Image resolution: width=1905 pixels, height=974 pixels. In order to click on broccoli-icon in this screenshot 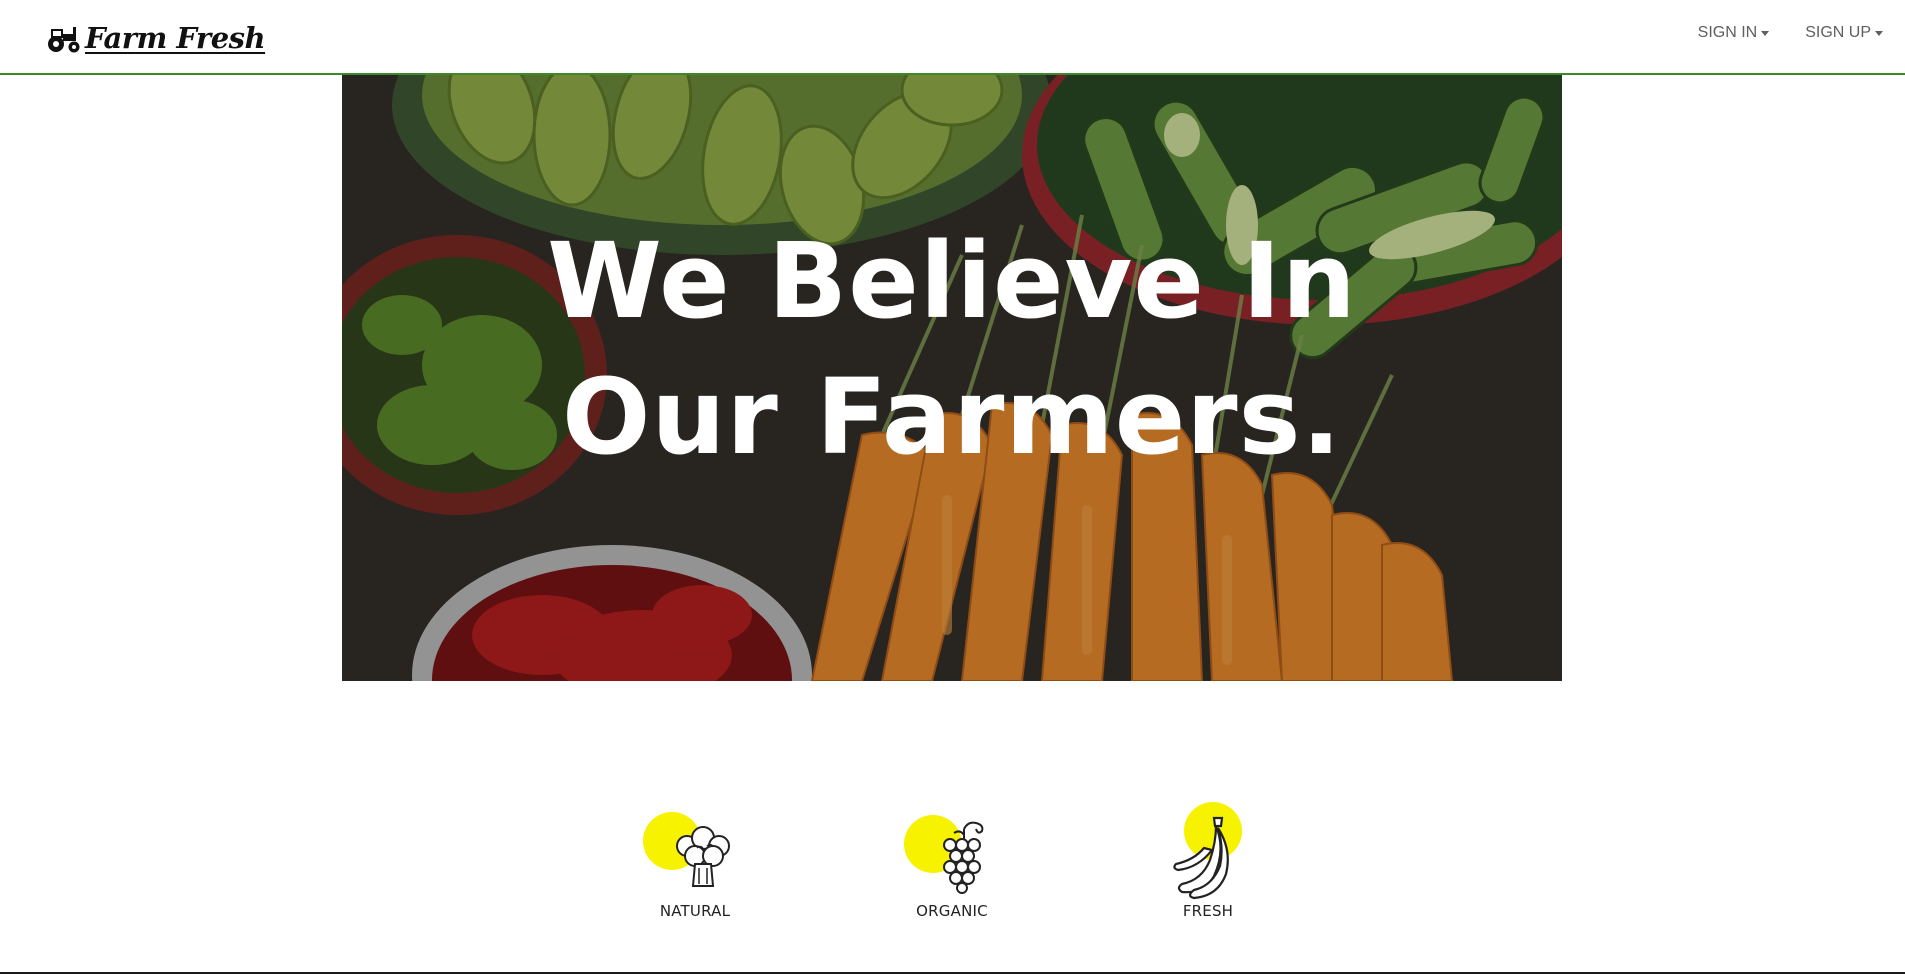, I will do `click(703, 856)`.